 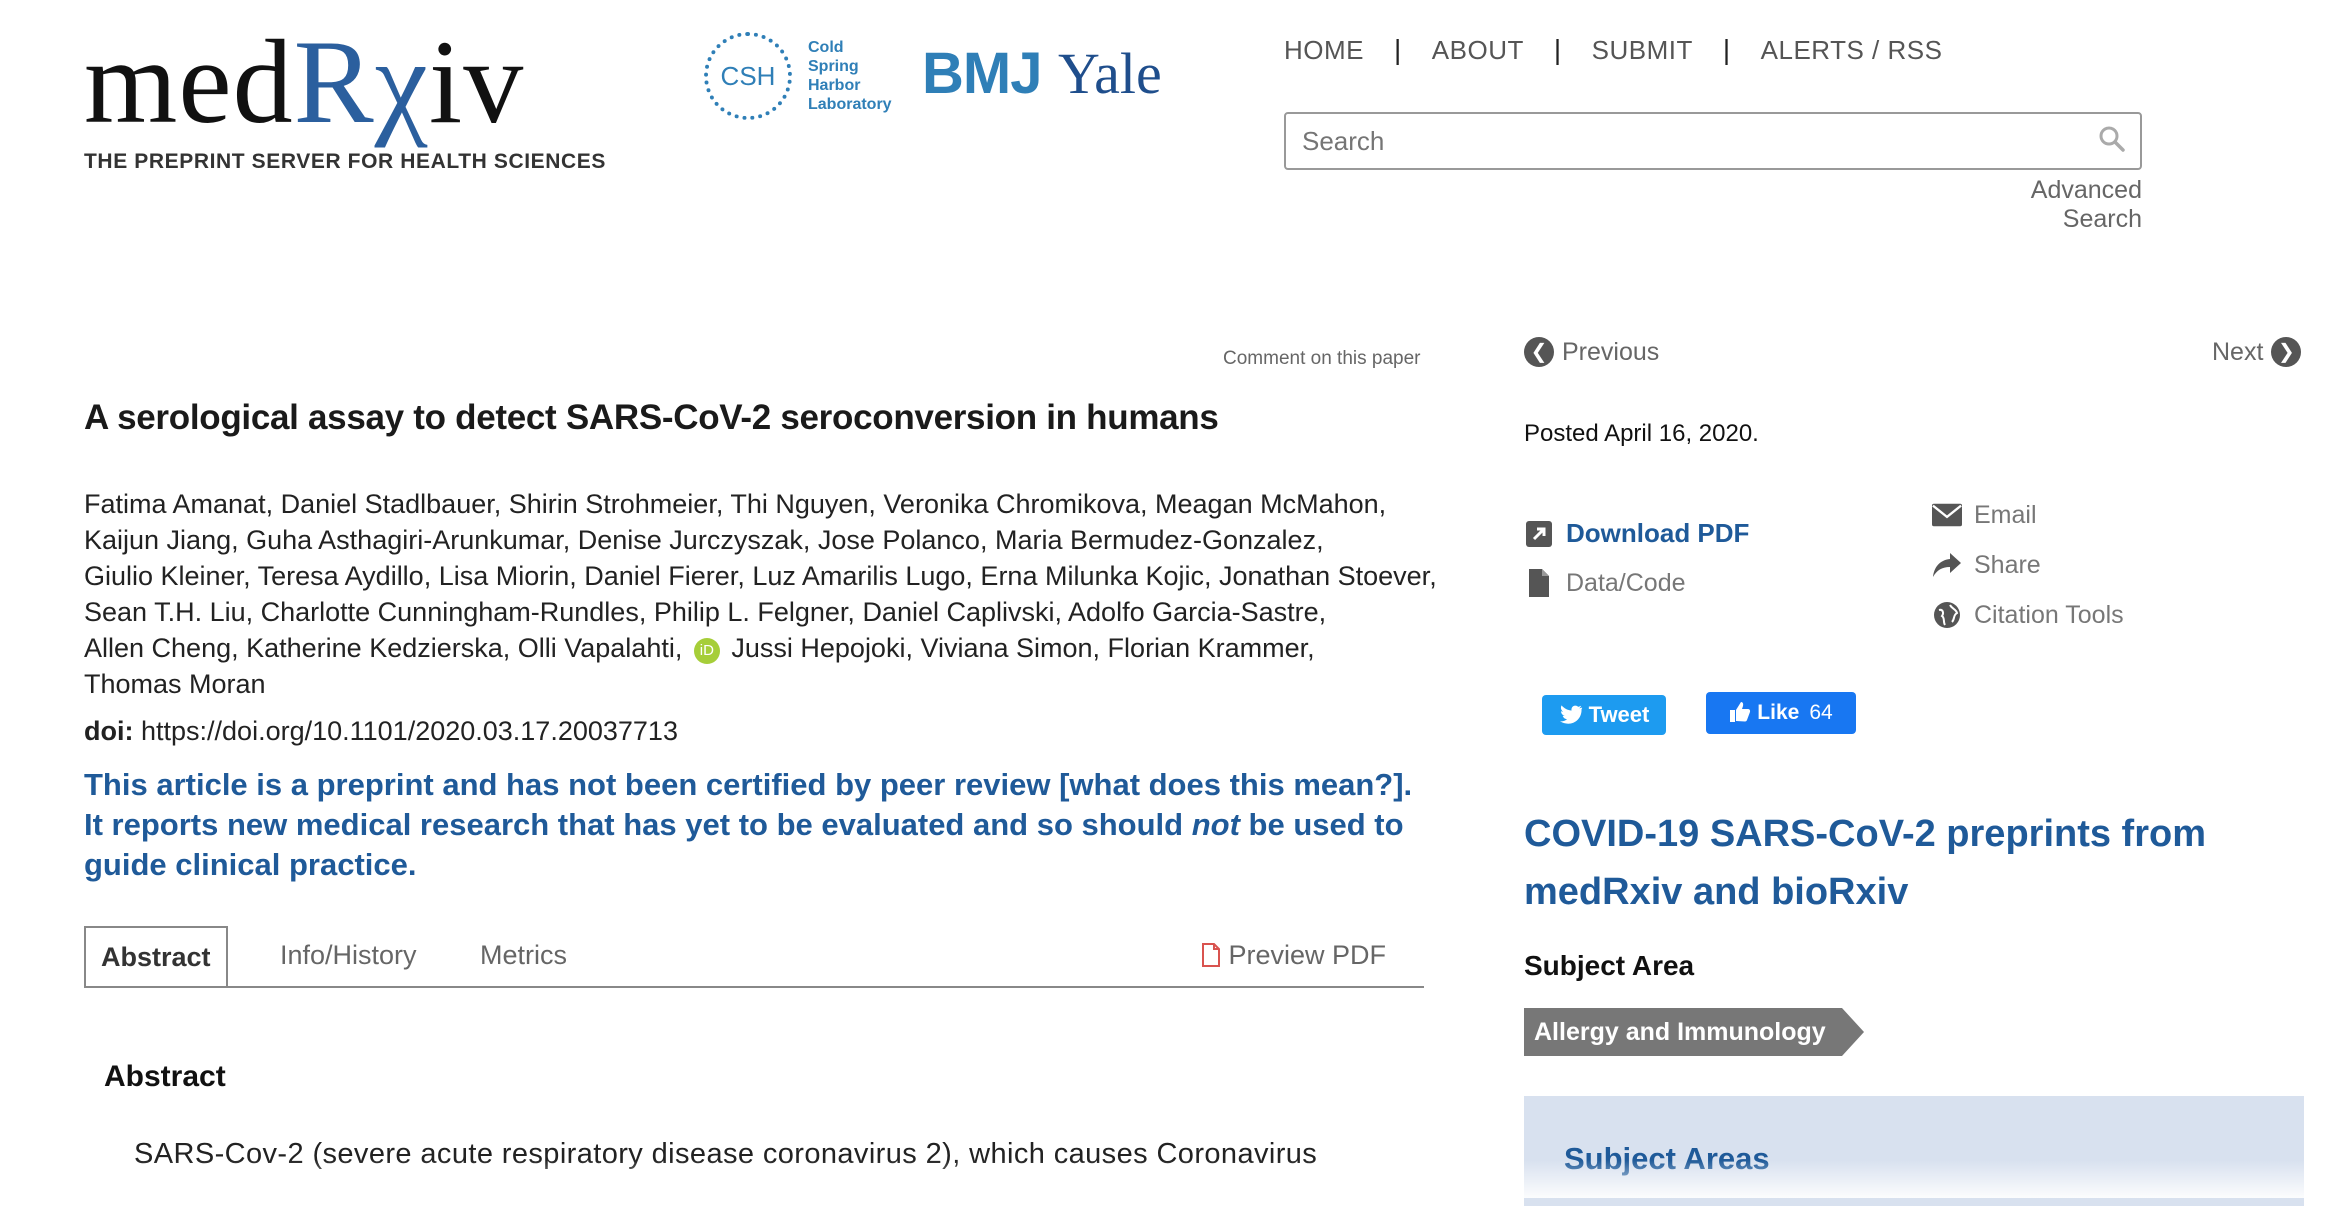 I want to click on external-link-icon, so click(x=1539, y=534).